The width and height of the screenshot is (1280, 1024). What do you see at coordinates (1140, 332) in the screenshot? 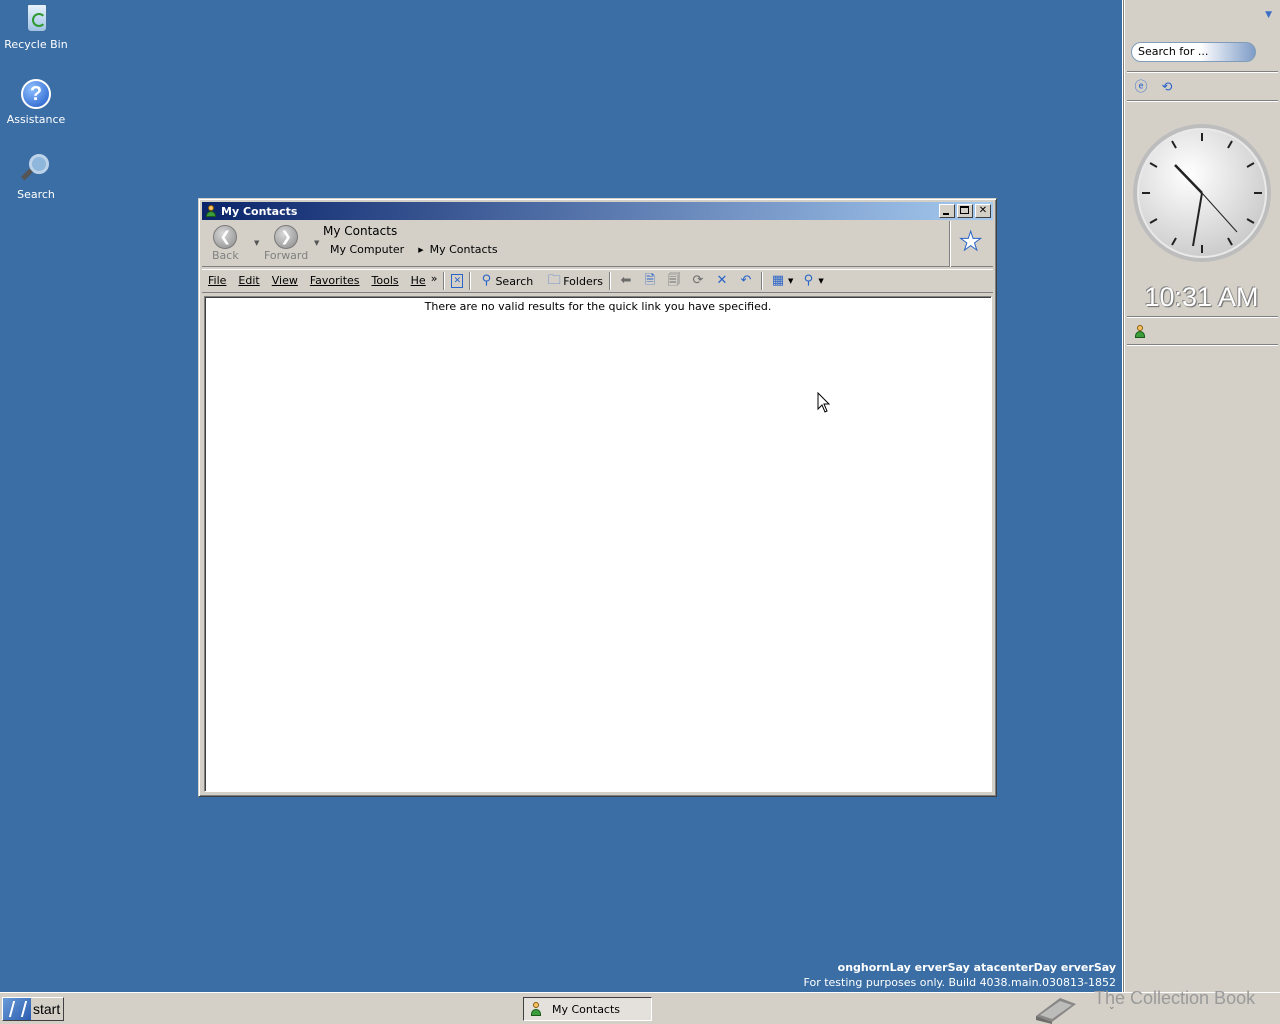
I see `contact-tile-icon` at bounding box center [1140, 332].